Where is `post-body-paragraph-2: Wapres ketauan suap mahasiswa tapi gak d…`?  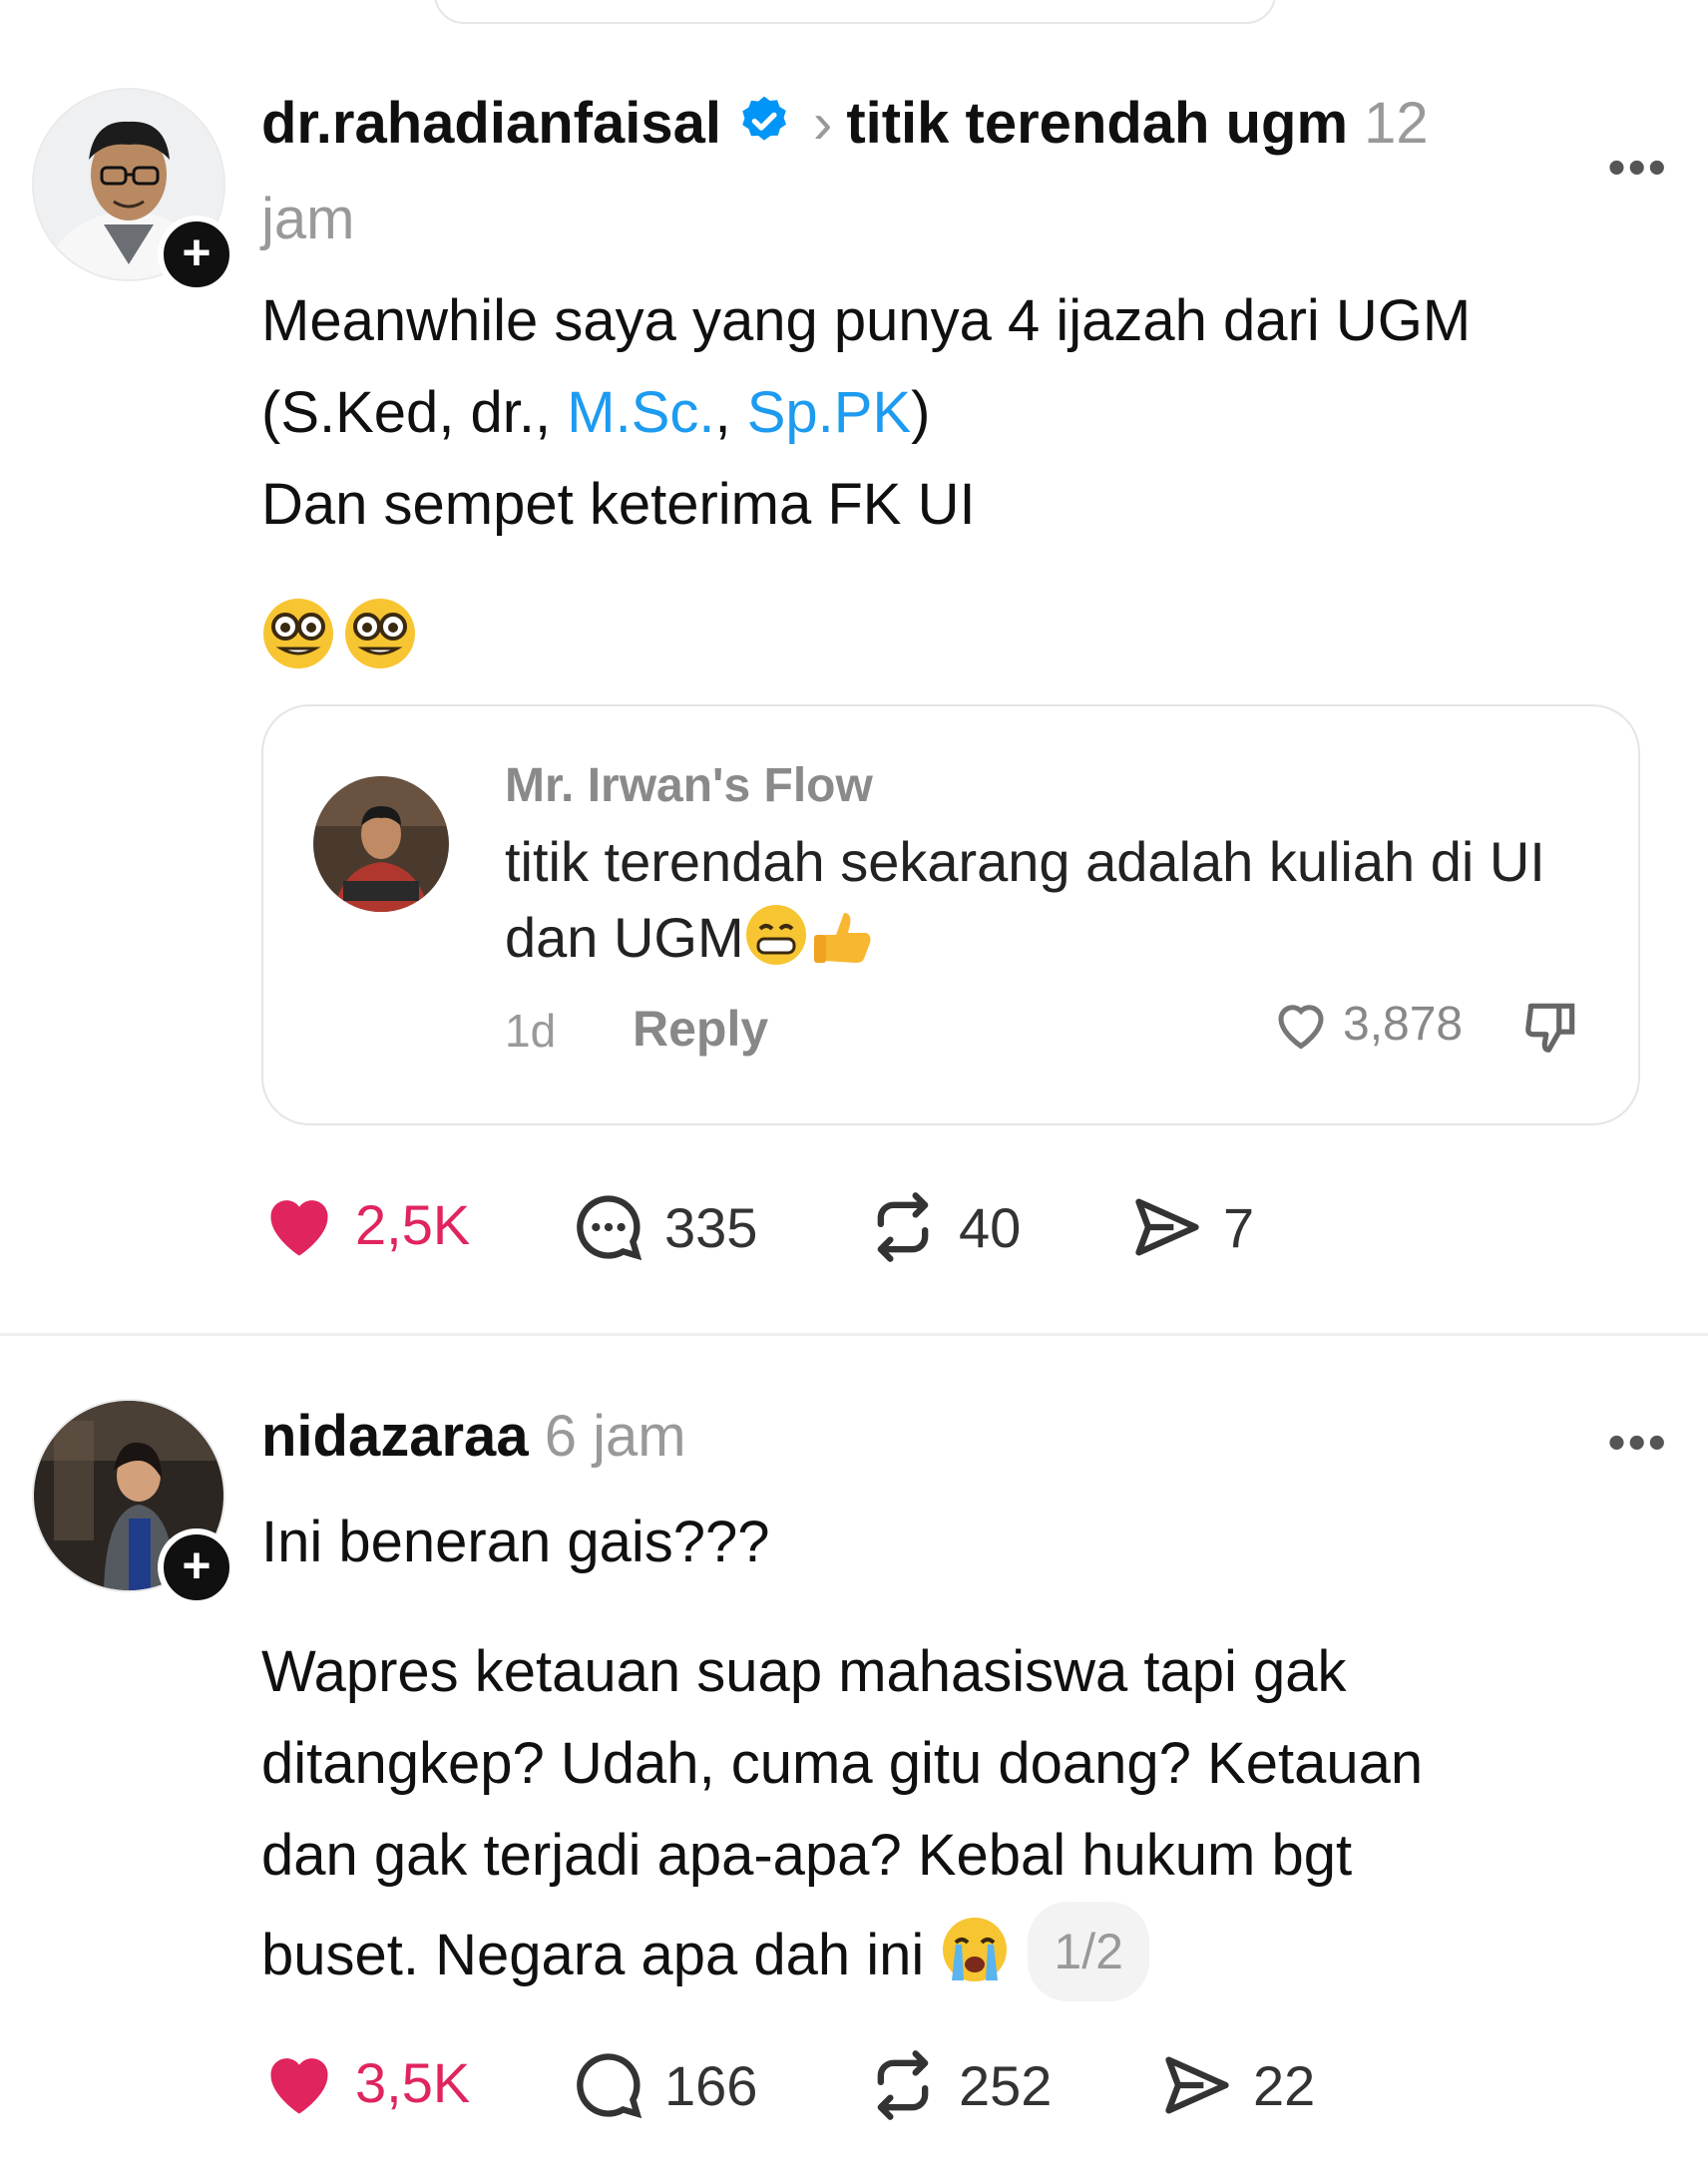 post-body-paragraph-2: Wapres ketauan suap mahasiswa tapi gak d… is located at coordinates (959, 1813).